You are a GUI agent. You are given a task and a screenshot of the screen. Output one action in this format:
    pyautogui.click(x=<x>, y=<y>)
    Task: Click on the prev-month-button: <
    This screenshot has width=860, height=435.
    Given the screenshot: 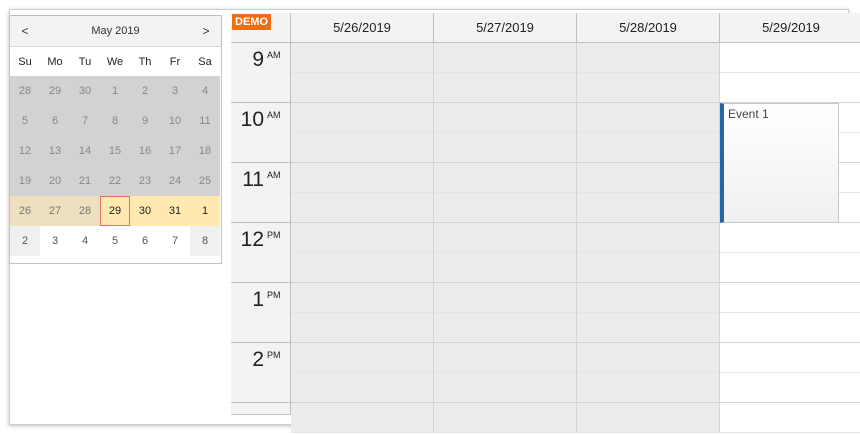 What is the action you would take?
    pyautogui.click(x=25, y=31)
    